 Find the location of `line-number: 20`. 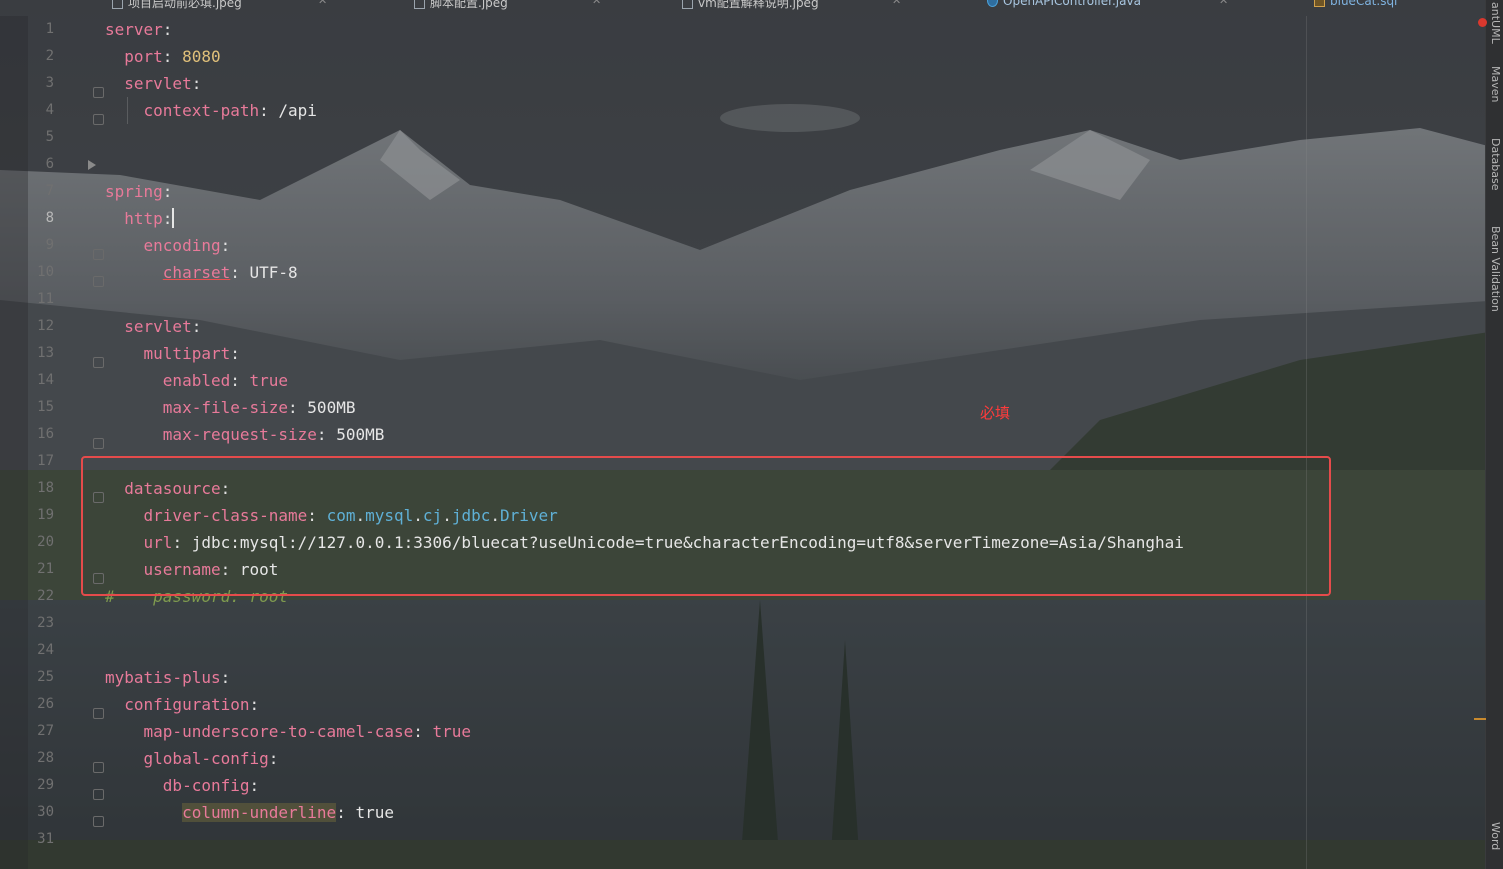

line-number: 20 is located at coordinates (45, 542).